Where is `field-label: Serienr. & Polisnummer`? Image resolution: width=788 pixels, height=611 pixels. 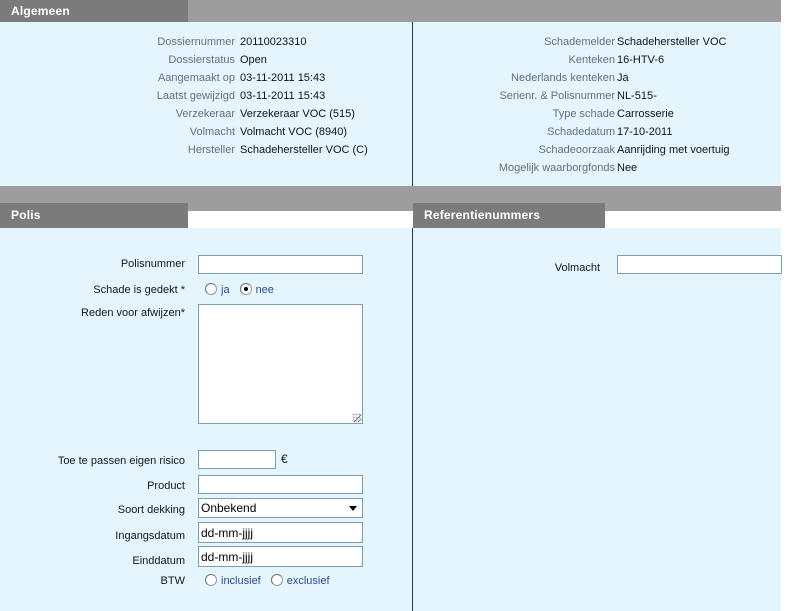
field-label: Serienr. & Polisnummer is located at coordinates (557, 96).